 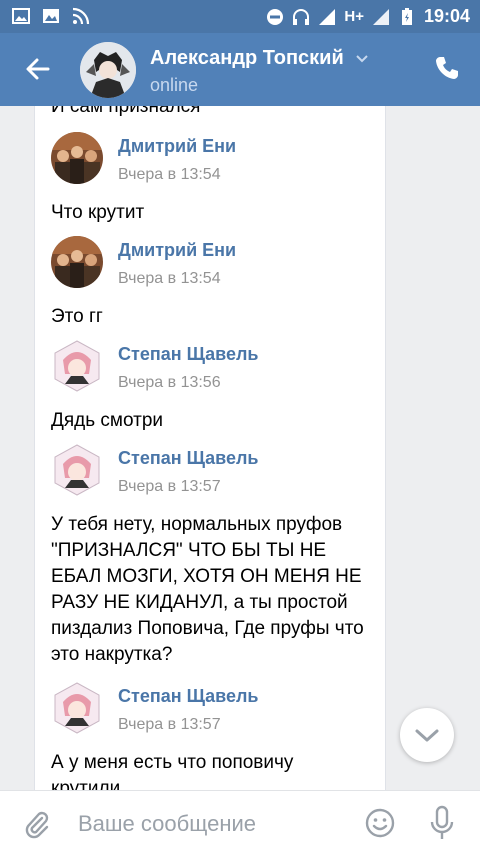 What do you see at coordinates (98, 212) in the screenshot?
I see `message-text: Что крутит` at bounding box center [98, 212].